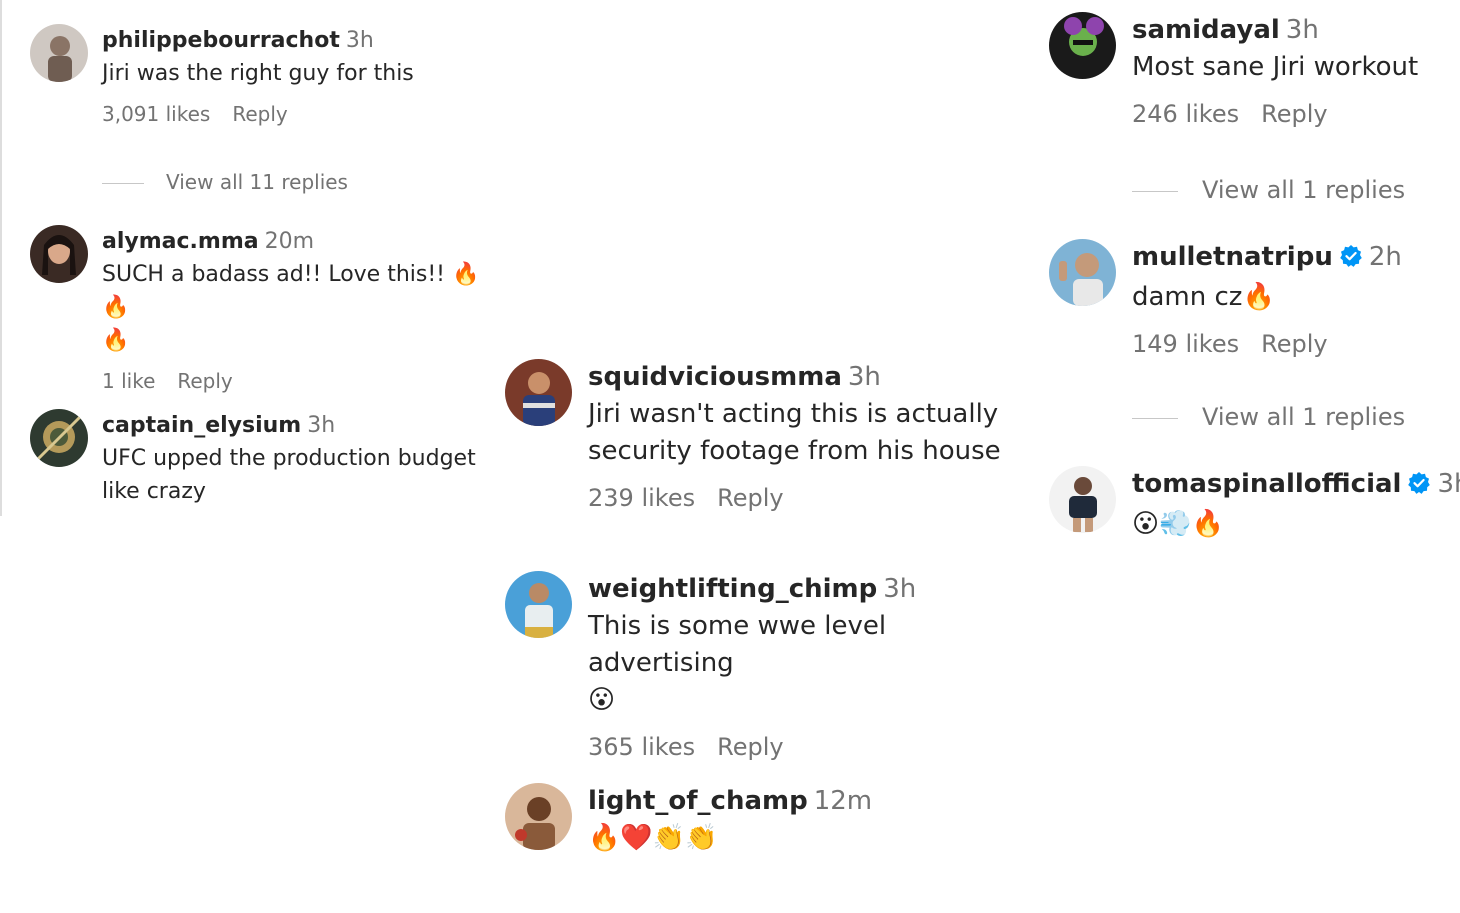  What do you see at coordinates (1206, 30) in the screenshot?
I see `username: samidayal` at bounding box center [1206, 30].